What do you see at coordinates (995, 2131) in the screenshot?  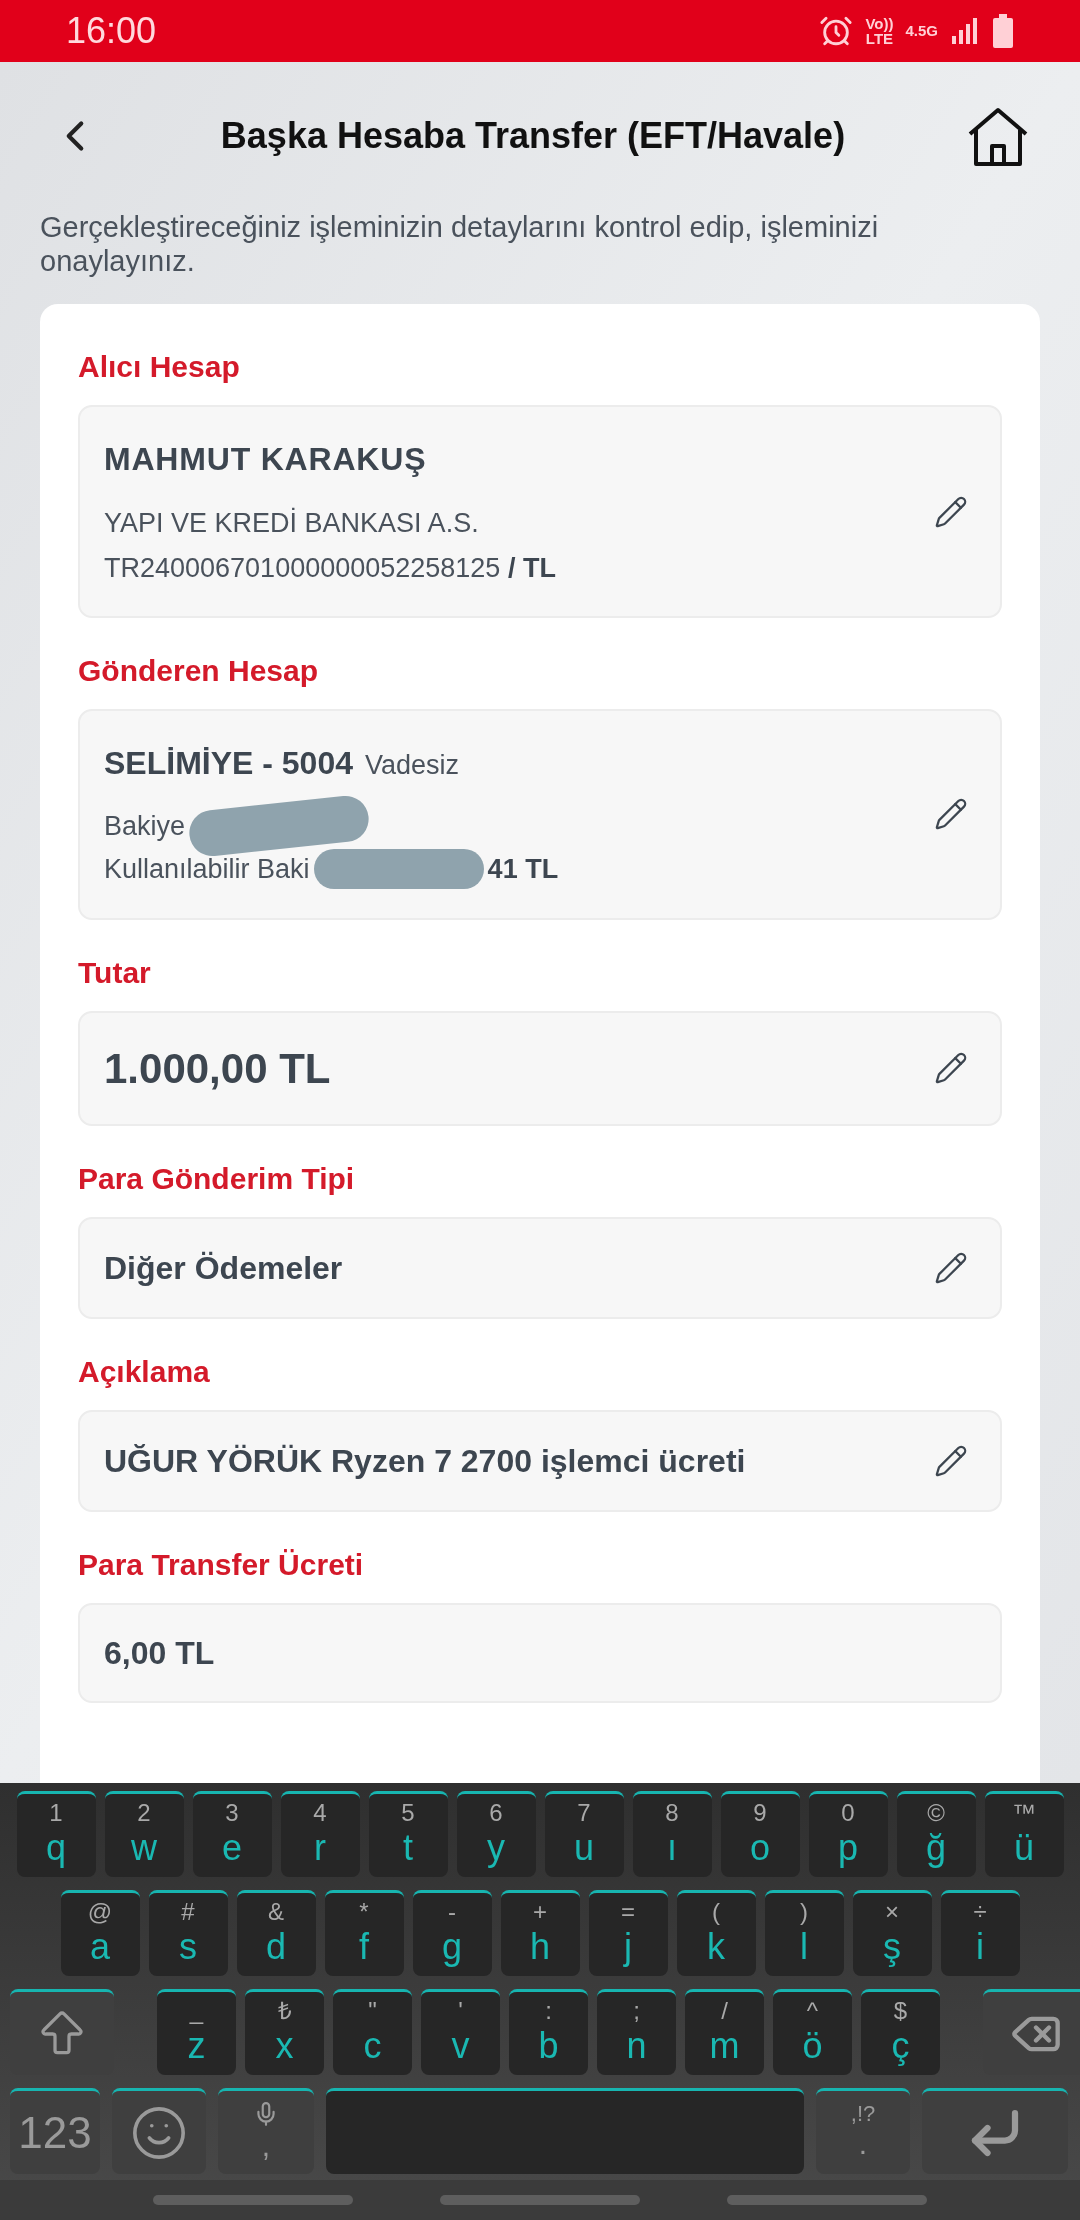 I see `enter-key` at bounding box center [995, 2131].